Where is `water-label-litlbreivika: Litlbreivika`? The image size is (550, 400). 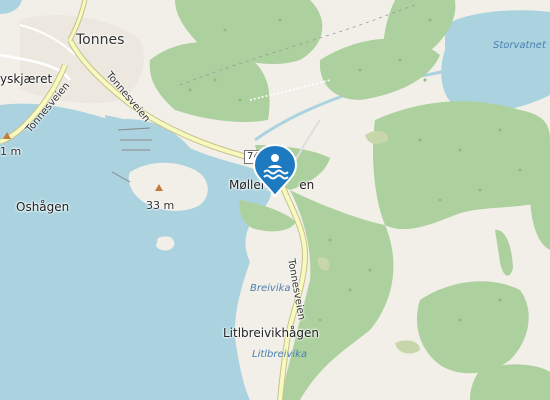
water-label-litlbreivika: Litlbreivika is located at coordinates (280, 354).